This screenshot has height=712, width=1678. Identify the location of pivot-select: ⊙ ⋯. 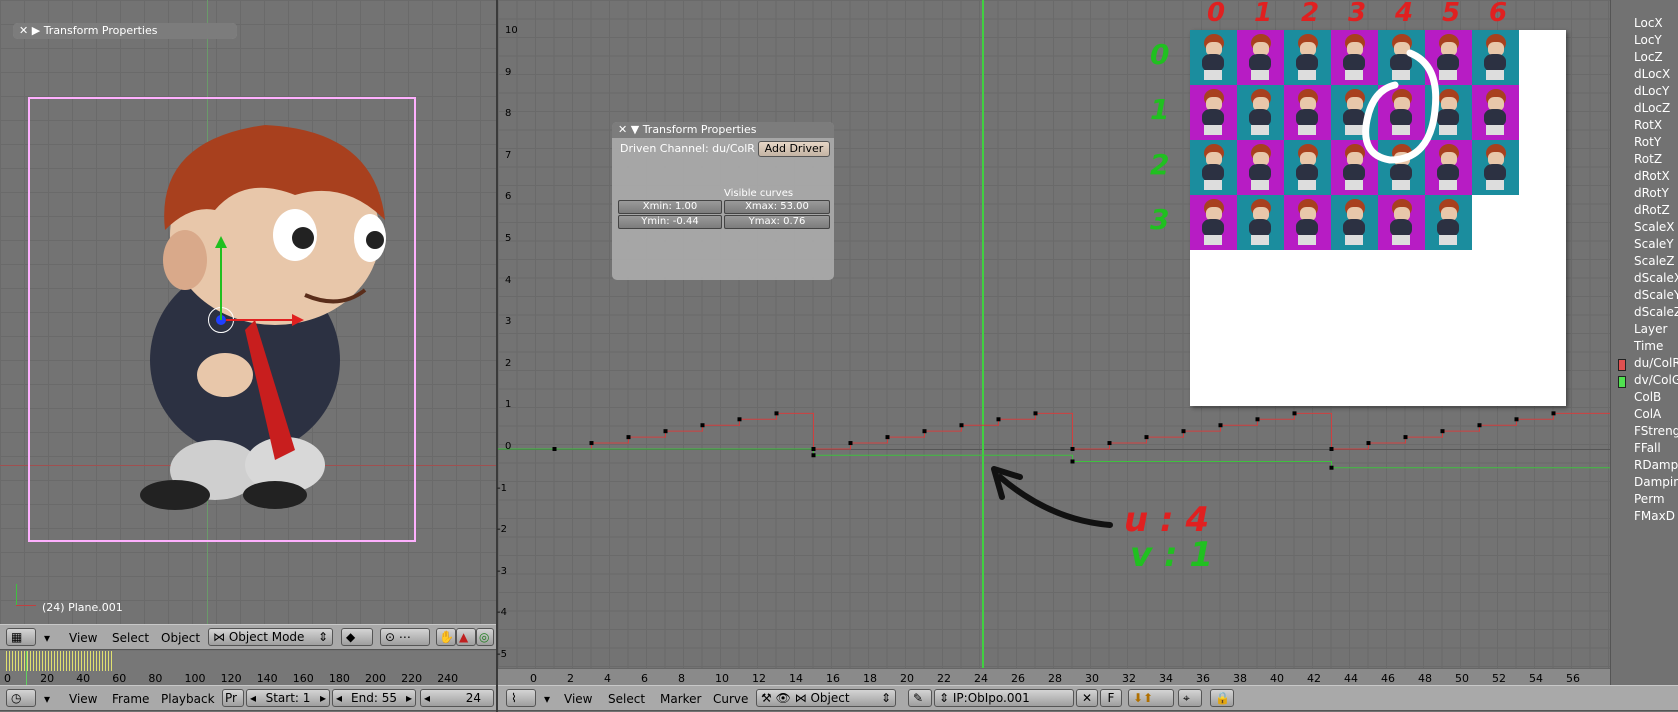
(405, 637).